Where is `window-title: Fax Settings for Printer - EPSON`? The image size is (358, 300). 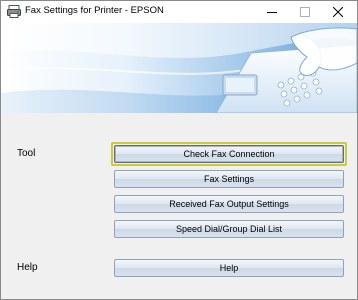 window-title: Fax Settings for Printer - EPSON is located at coordinates (94, 10).